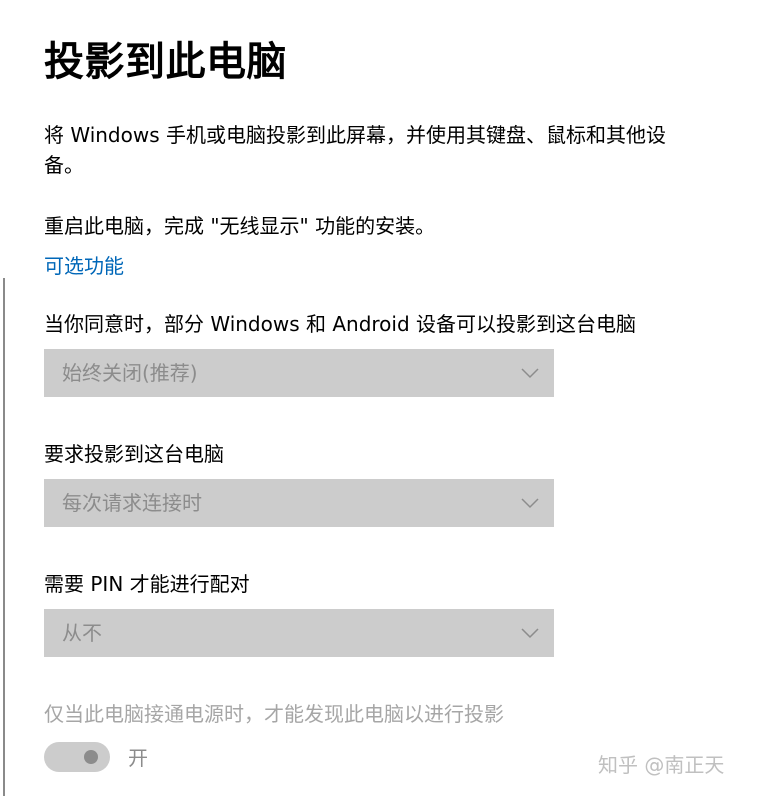  What do you see at coordinates (82, 633) in the screenshot?
I see `require-pin-dropdown-value: 从不` at bounding box center [82, 633].